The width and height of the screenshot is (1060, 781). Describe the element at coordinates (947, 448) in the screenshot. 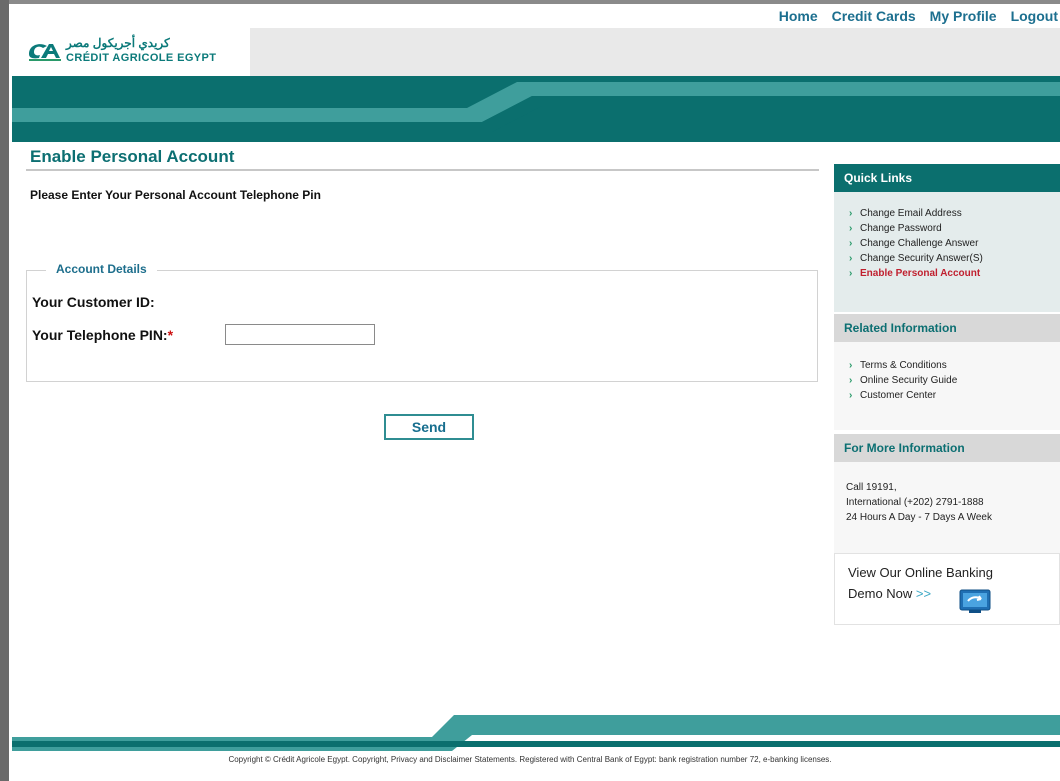

I see `more-information-title: For More Information` at that location.